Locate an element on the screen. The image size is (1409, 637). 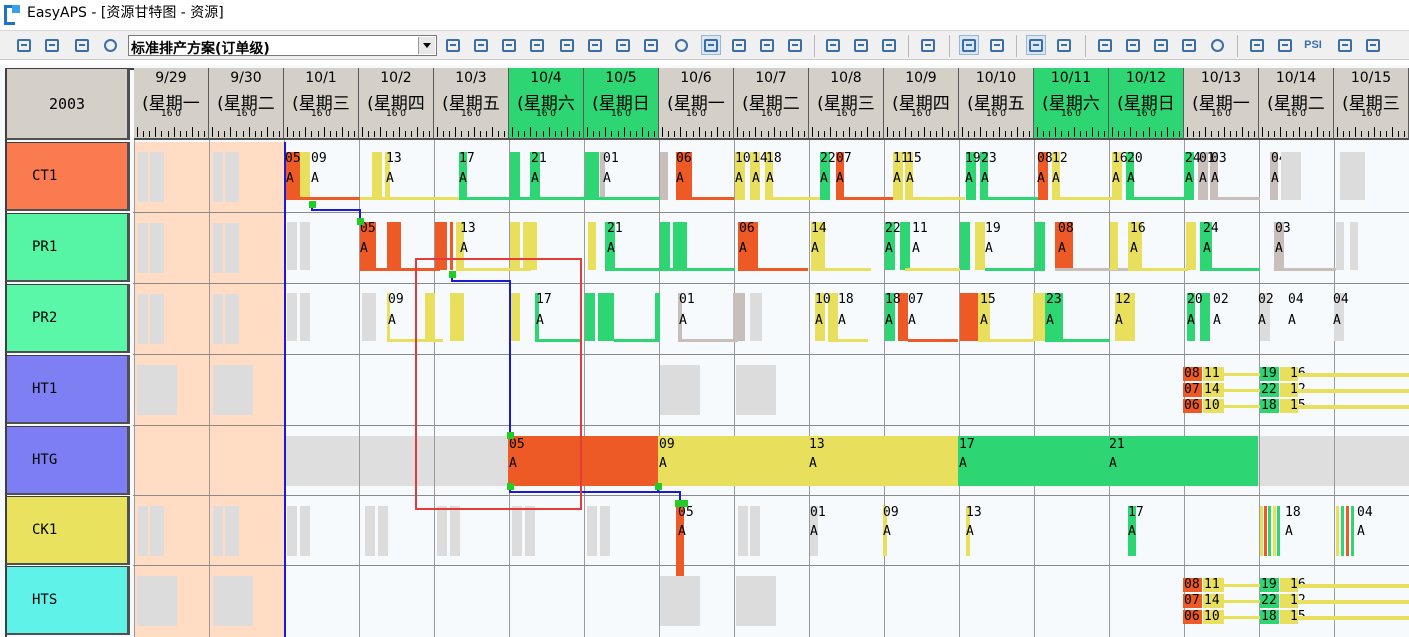
bar-chart-icon is located at coordinates (1064, 45).